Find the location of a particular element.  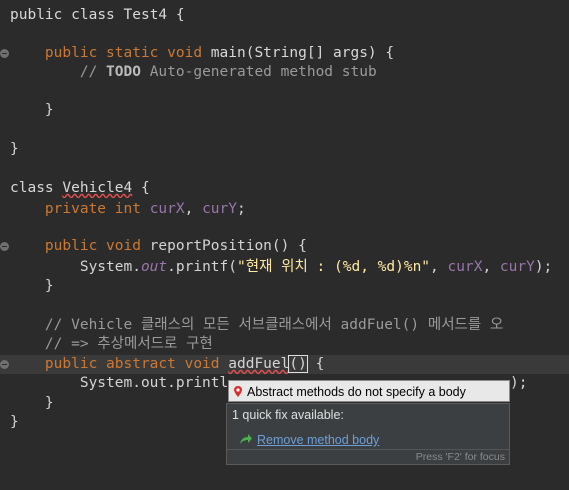

code-line: // TODO Auto-generated method stub is located at coordinates (284, 72).